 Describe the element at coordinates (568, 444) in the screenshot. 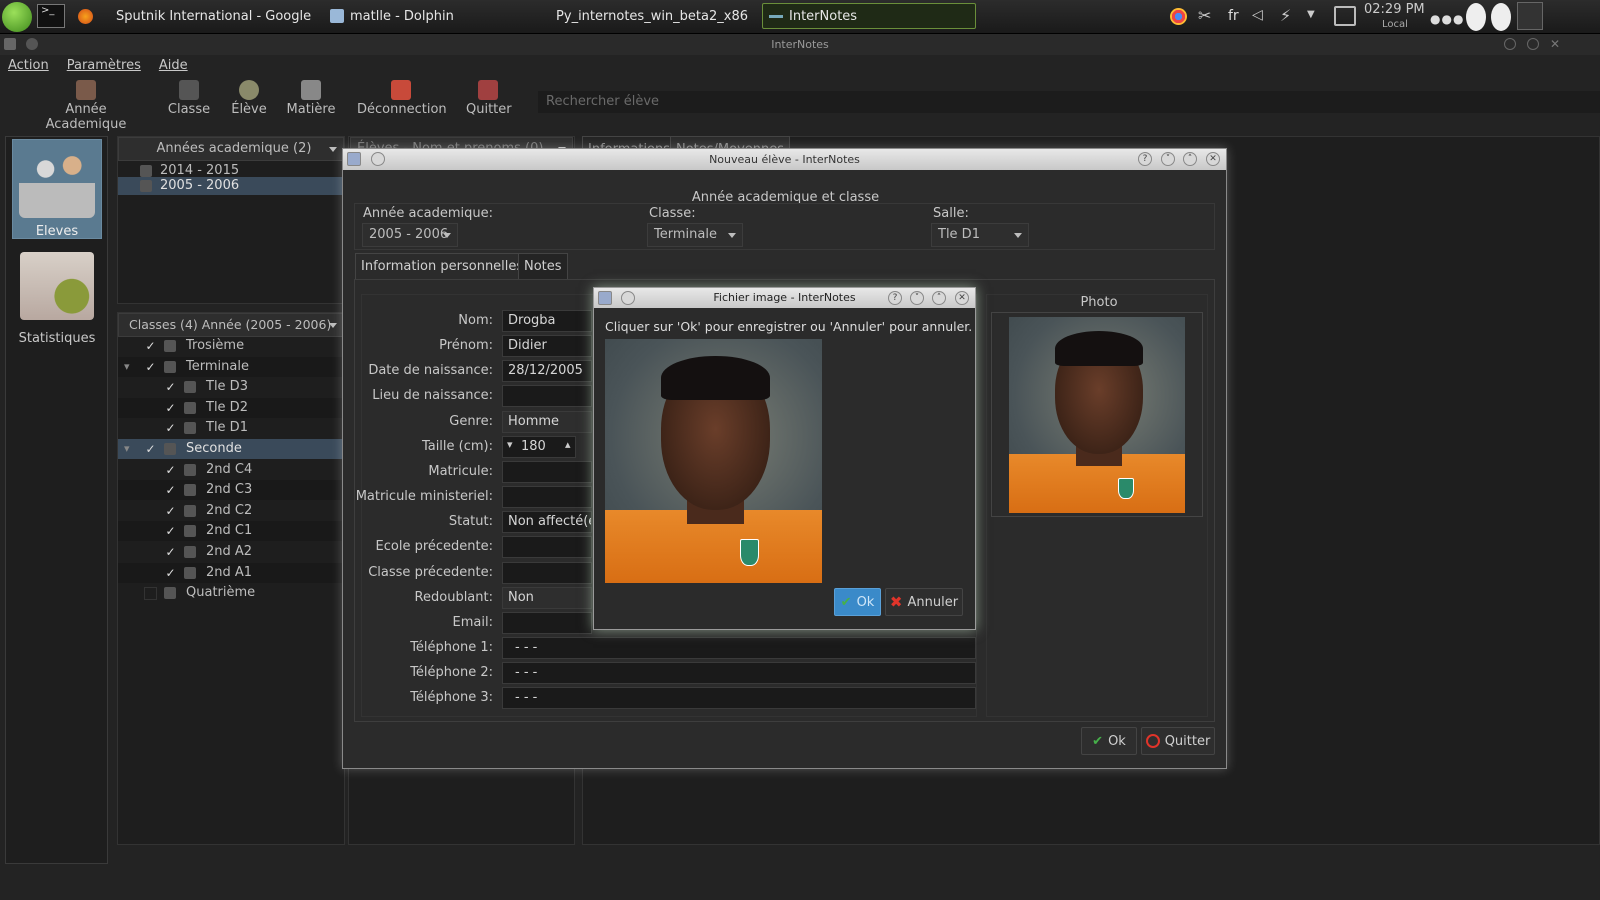

I see `spin-up-icon: ▴` at that location.